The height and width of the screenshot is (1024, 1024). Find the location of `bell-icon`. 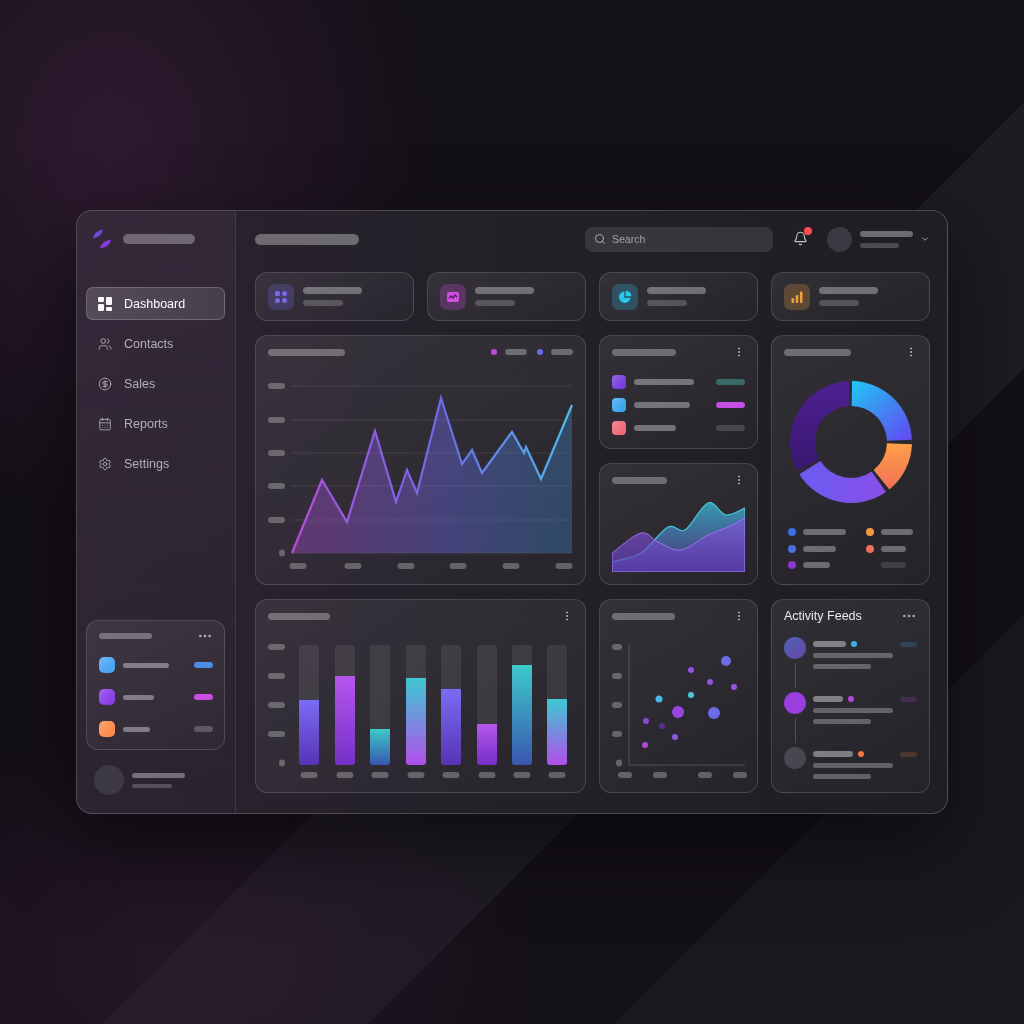

bell-icon is located at coordinates (800, 238).